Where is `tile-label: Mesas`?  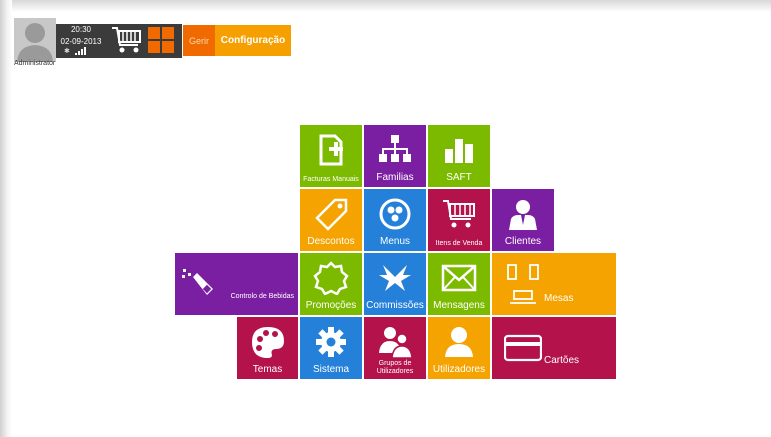
tile-label: Mesas is located at coordinates (559, 298).